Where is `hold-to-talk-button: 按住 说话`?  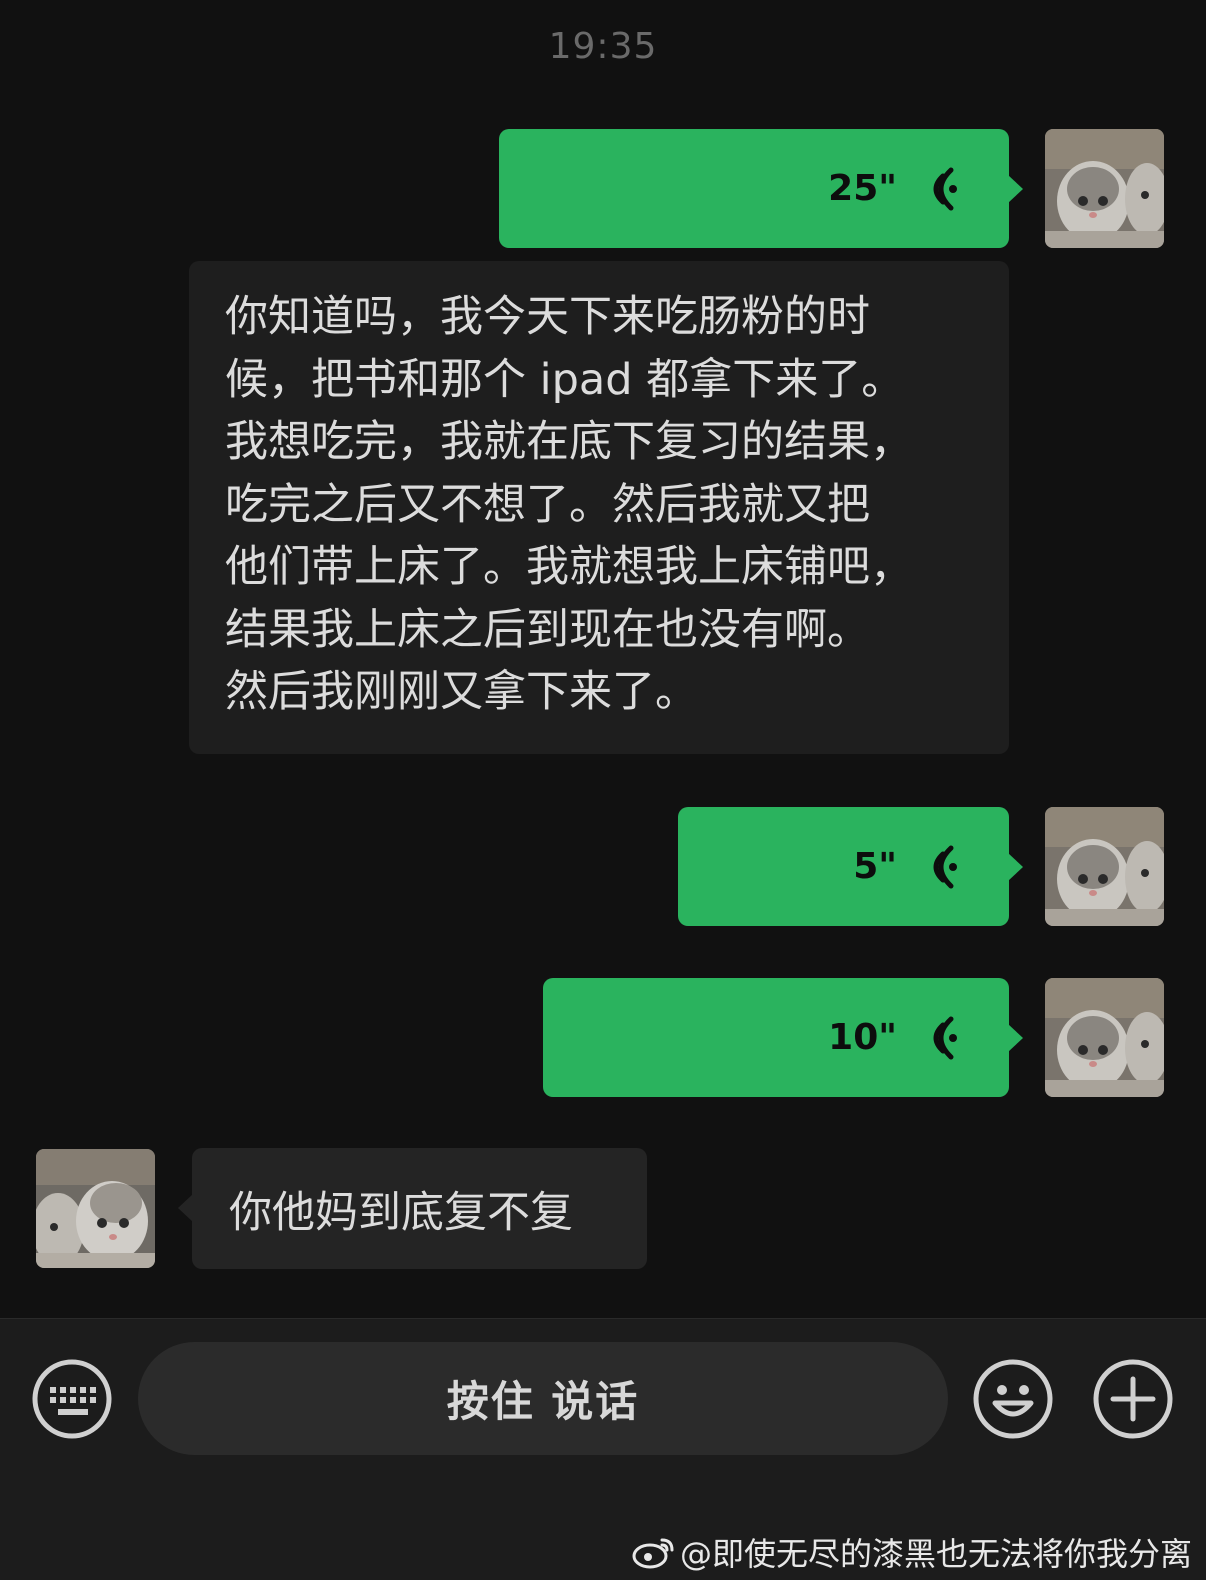
hold-to-talk-button: 按住 说话 is located at coordinates (543, 1398).